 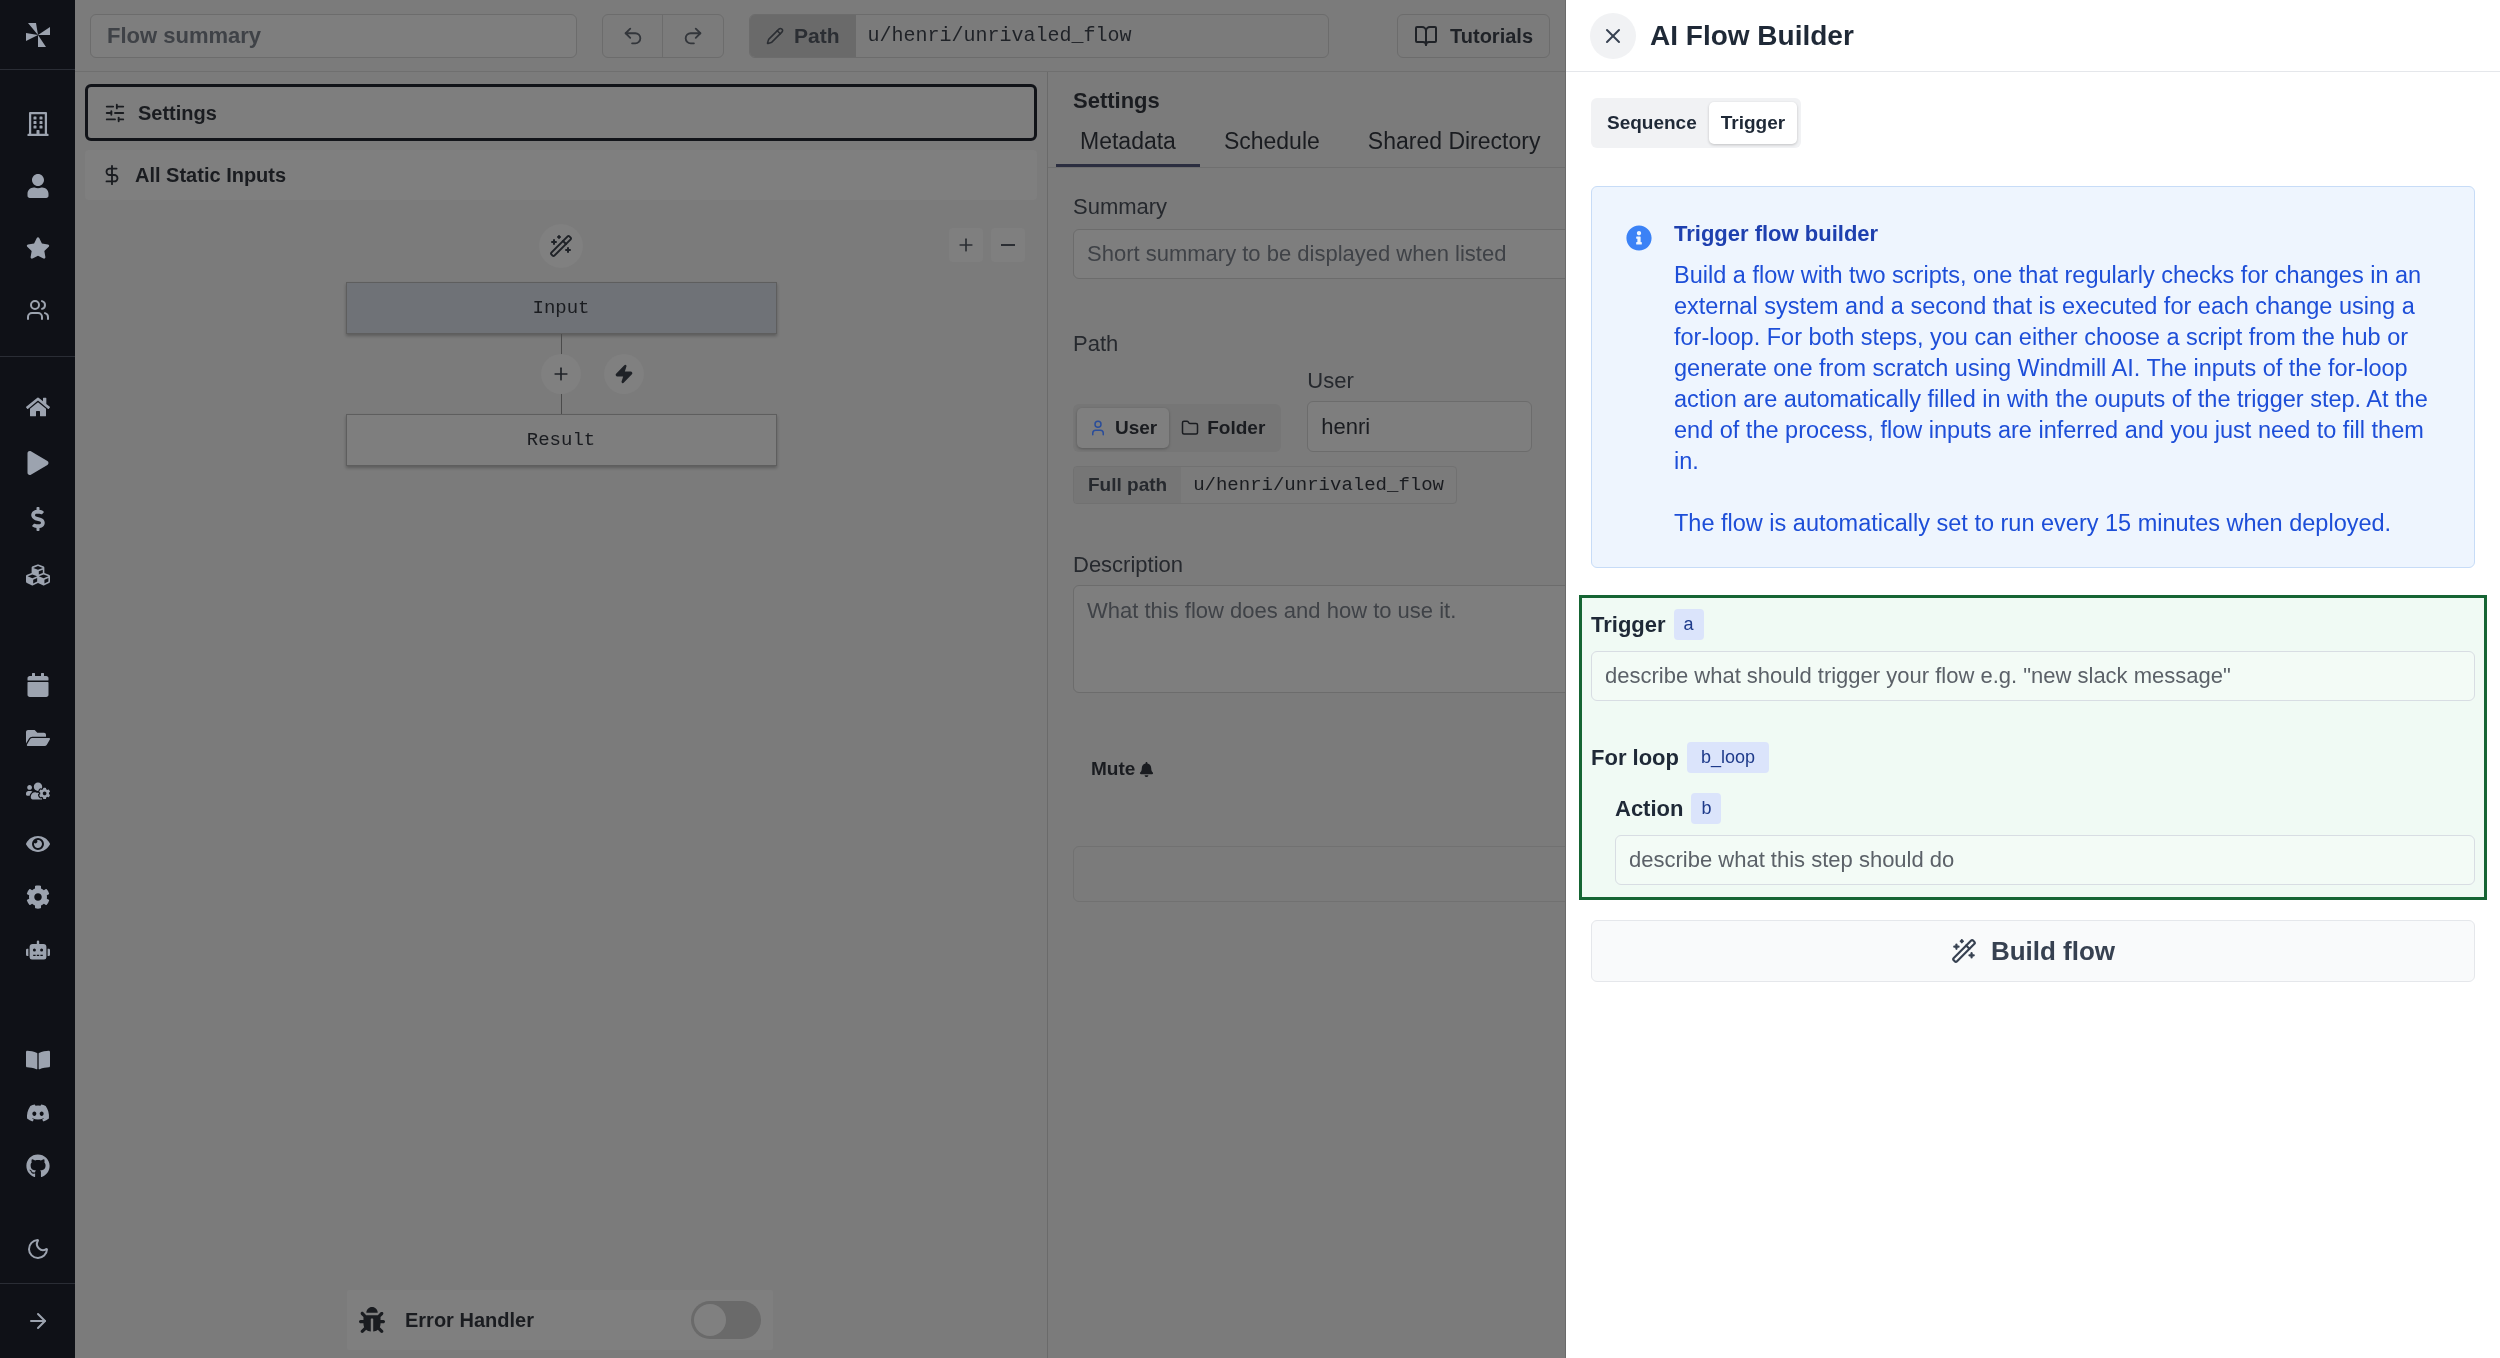 What do you see at coordinates (1129, 565) in the screenshot?
I see `description-label: Description` at bounding box center [1129, 565].